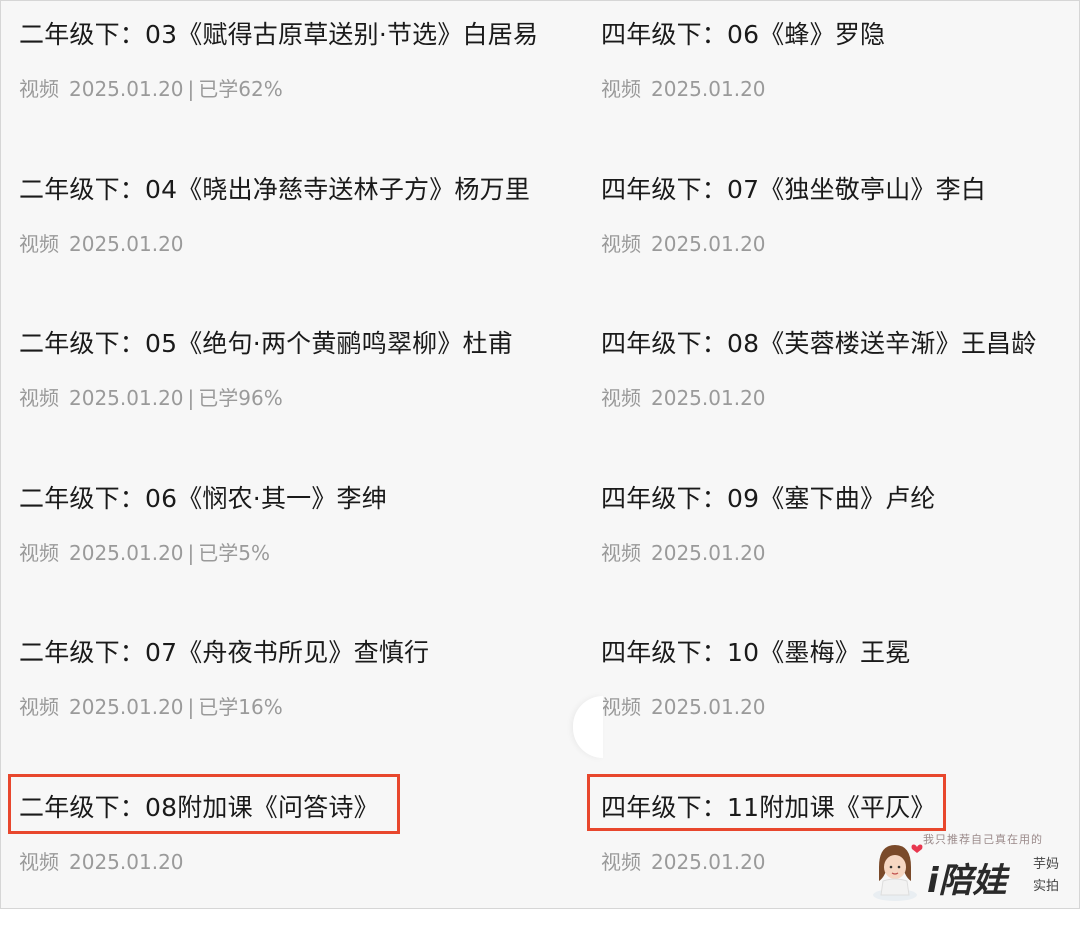 Image resolution: width=1080 pixels, height=928 pixels. I want to click on course-meta: 视频 2025.01.20|已学16%, so click(151, 707).